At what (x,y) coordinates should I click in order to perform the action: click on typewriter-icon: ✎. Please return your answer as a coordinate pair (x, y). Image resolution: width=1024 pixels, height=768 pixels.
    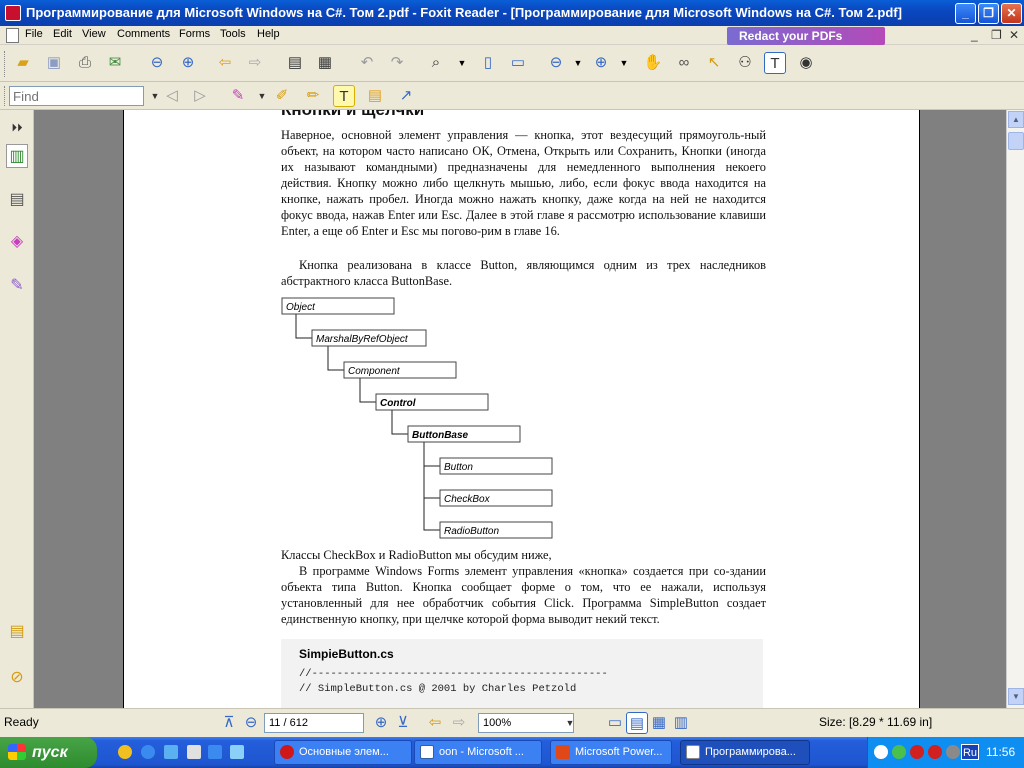
    Looking at the image, I should click on (238, 96).